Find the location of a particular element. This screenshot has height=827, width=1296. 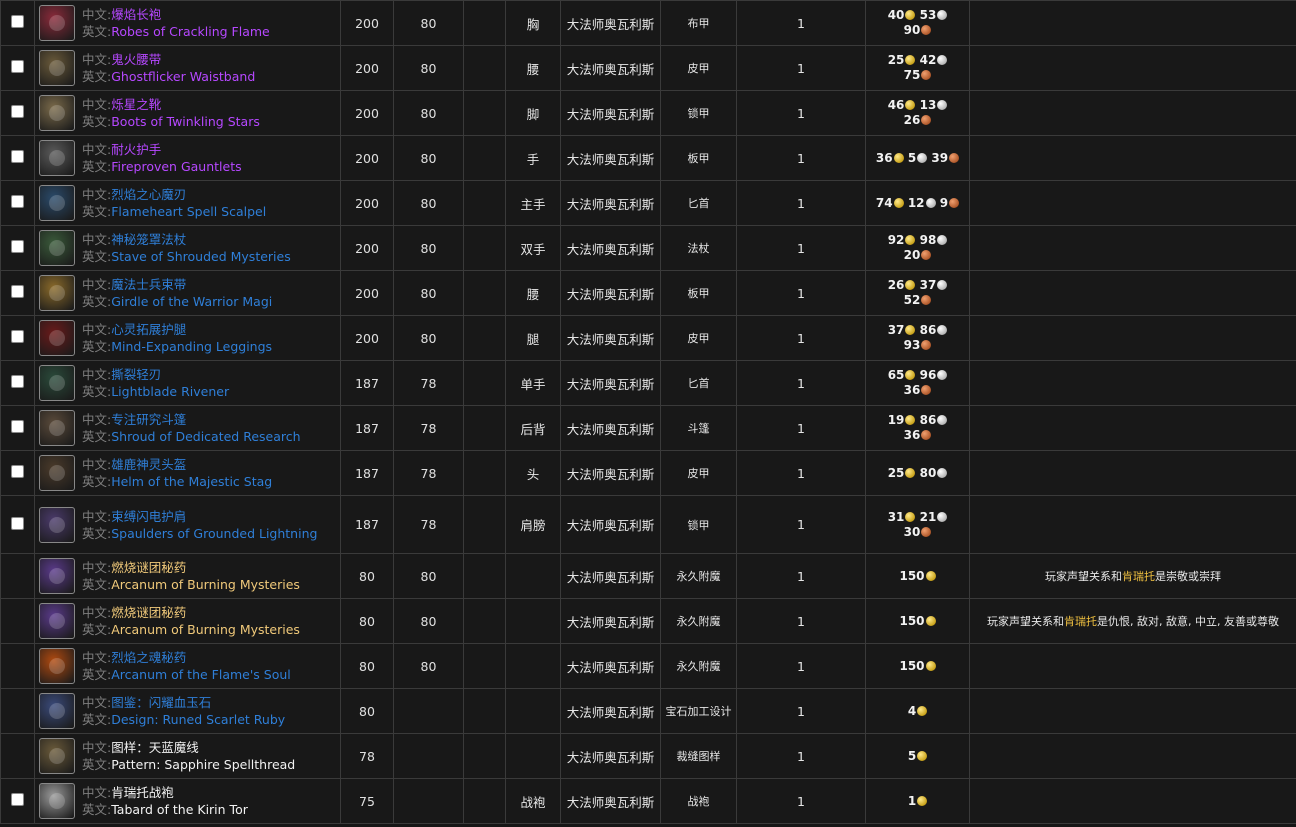

item-name-cn: 烈焰之心魔刃 is located at coordinates (148, 194).